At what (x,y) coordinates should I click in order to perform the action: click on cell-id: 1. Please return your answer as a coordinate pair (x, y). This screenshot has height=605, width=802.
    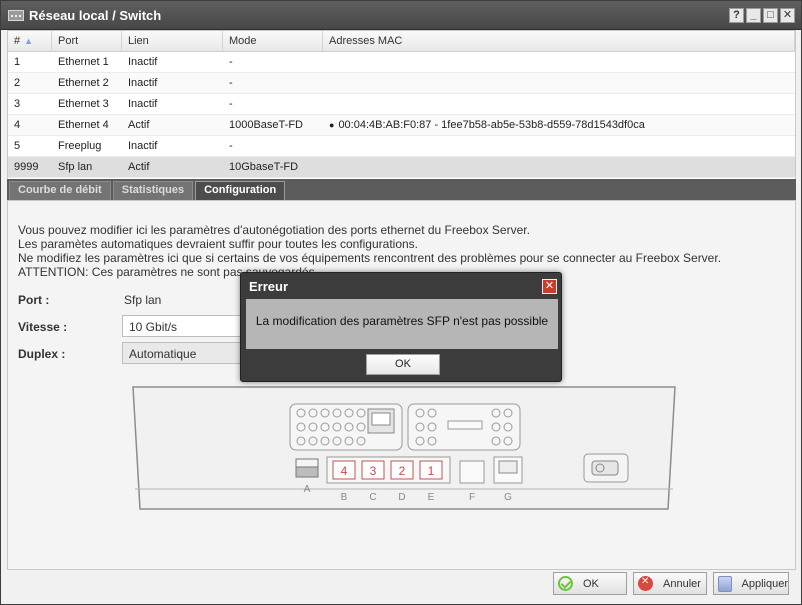
    Looking at the image, I should click on (17, 62).